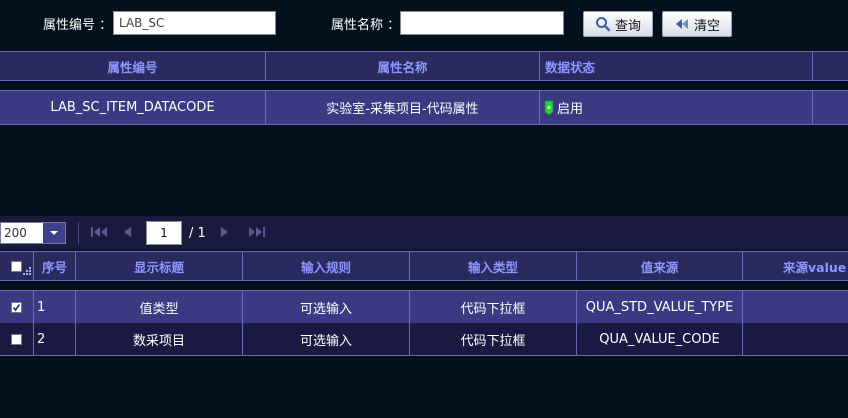 Image resolution: width=848 pixels, height=418 pixels. What do you see at coordinates (482, 23) in the screenshot?
I see `attribute-name-input` at bounding box center [482, 23].